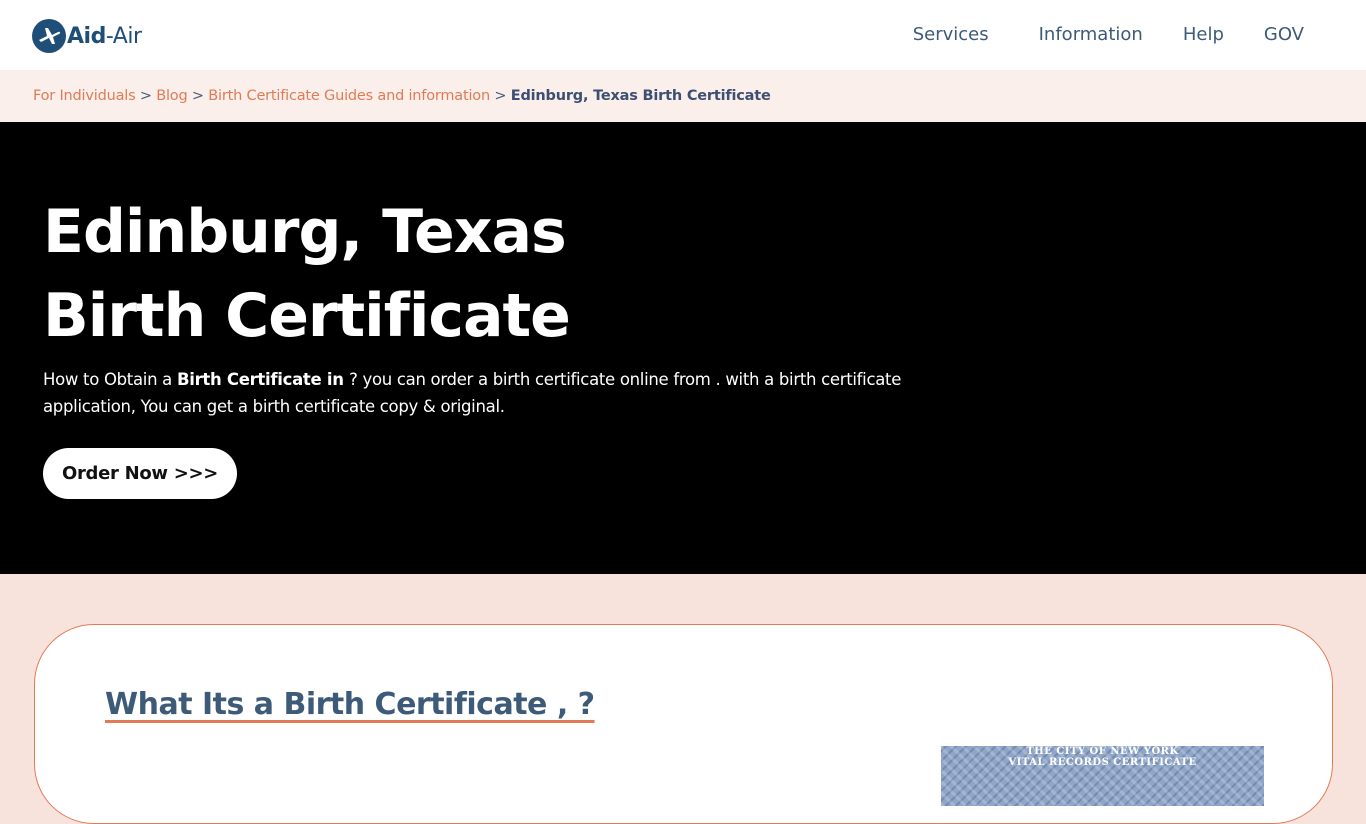 The image size is (1366, 824). I want to click on logo-aid: Aid, so click(86, 36).